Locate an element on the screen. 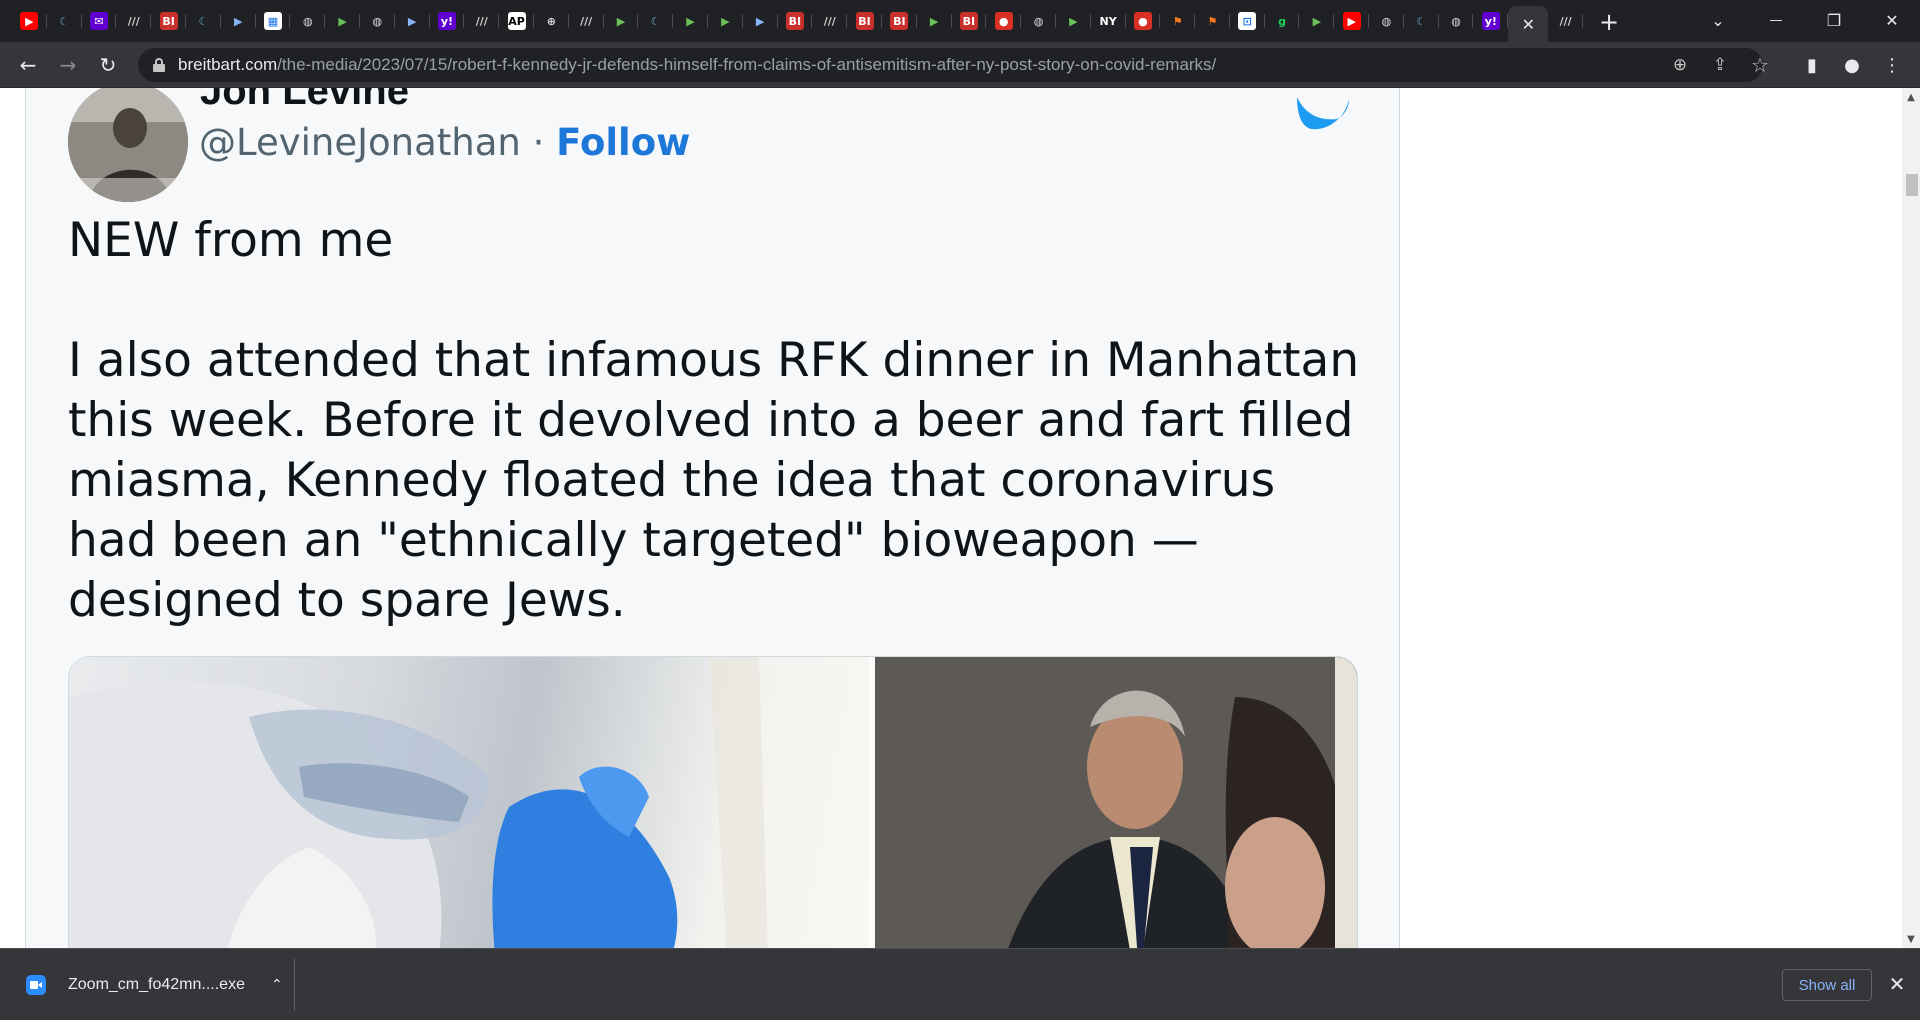 The width and height of the screenshot is (1920, 1021). bookmark-icon: ⚑ is located at coordinates (1177, 21).